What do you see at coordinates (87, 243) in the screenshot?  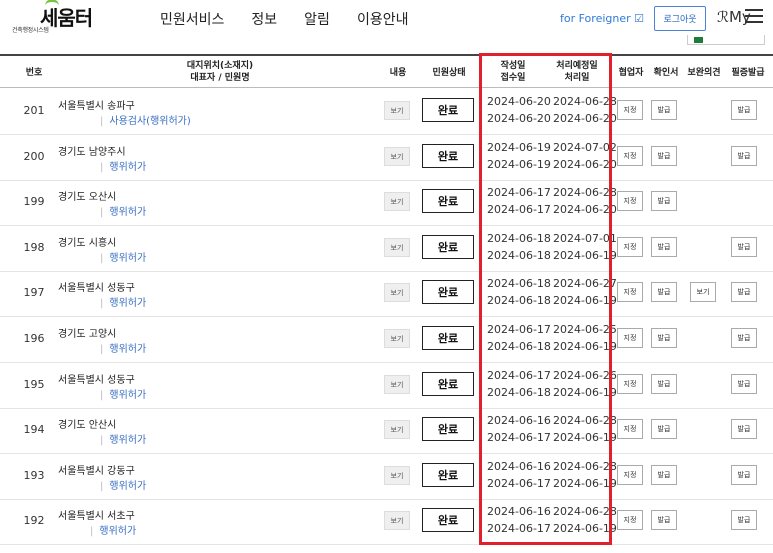 I see `row-address: 경기도 시흥시` at bounding box center [87, 243].